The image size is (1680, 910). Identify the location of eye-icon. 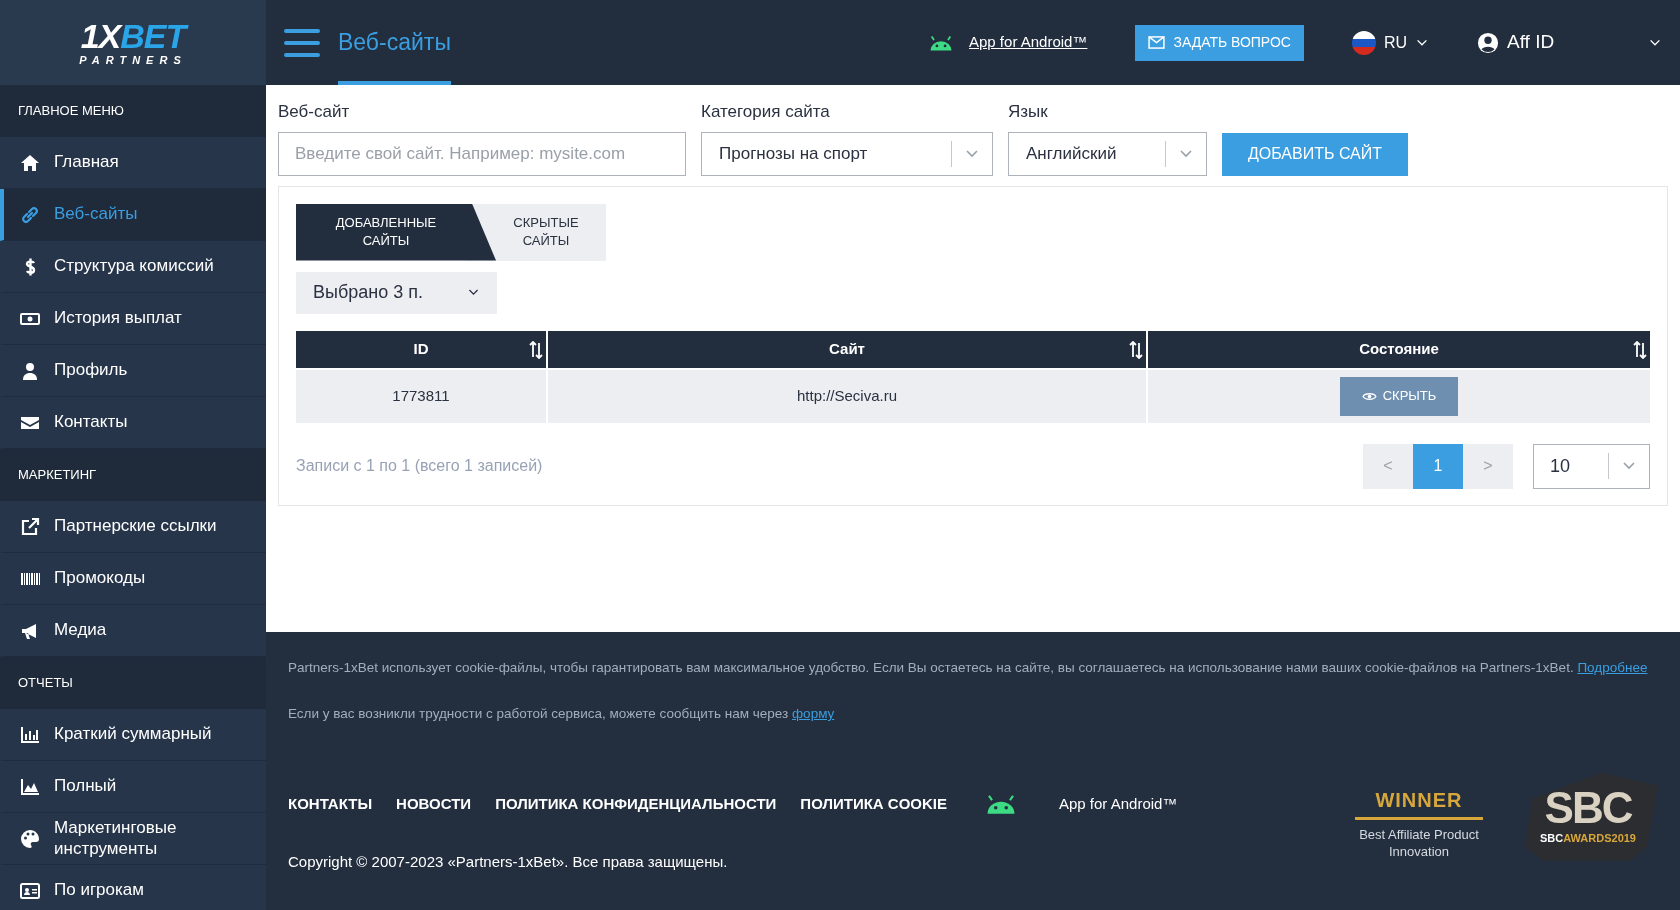
(1369, 396).